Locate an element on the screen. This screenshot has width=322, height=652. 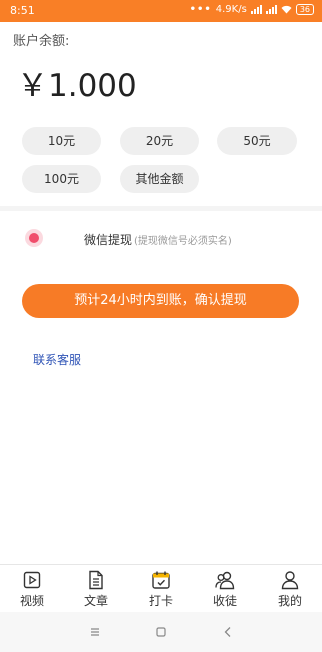
bottom-nav: 视频 文章 打卡 收徒 我的 is located at coordinates (161, 588).